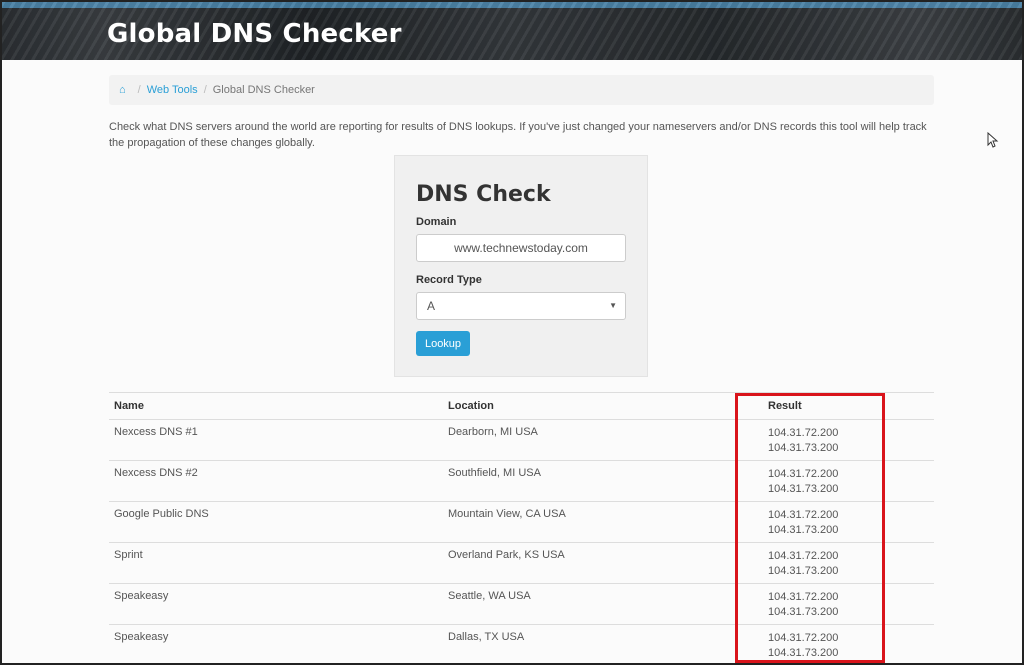 The height and width of the screenshot is (665, 1024). What do you see at coordinates (483, 194) in the screenshot?
I see `form-title: DNS Check` at bounding box center [483, 194].